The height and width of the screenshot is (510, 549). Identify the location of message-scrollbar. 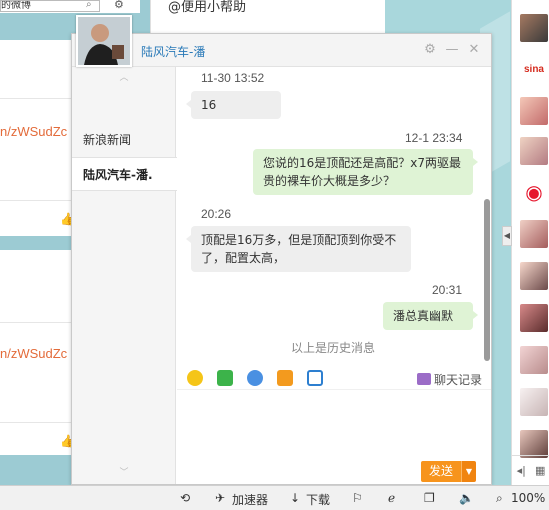
(487, 280).